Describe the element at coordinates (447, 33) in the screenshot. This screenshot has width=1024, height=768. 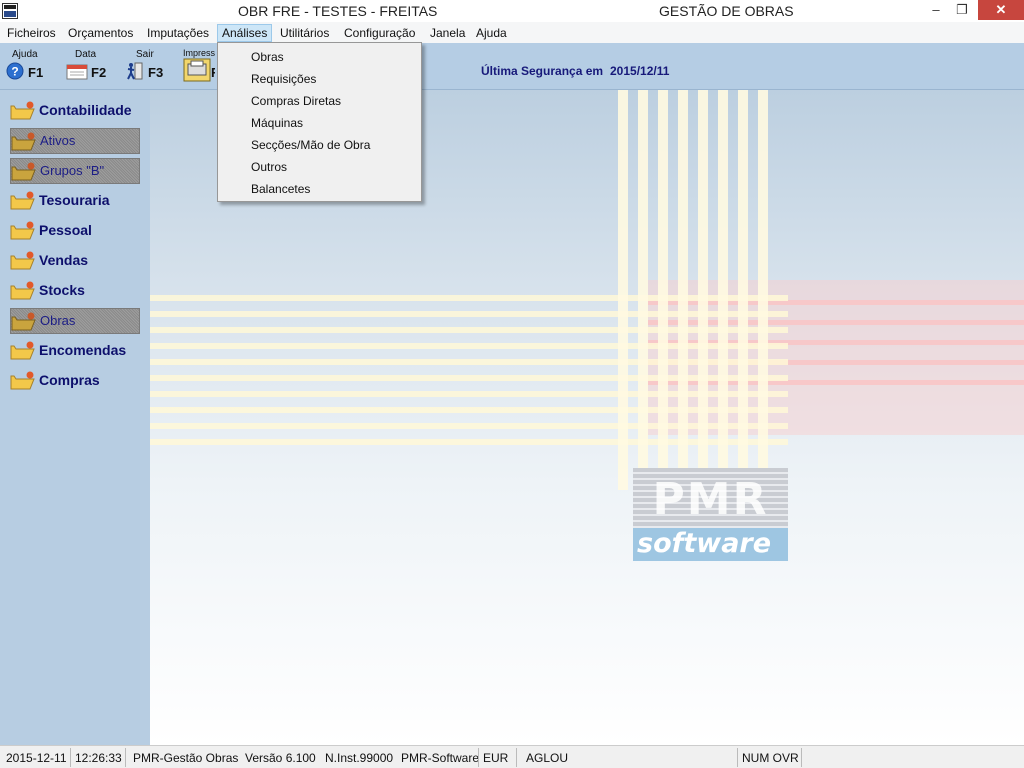
I see `menu-janela: Janela` at that location.